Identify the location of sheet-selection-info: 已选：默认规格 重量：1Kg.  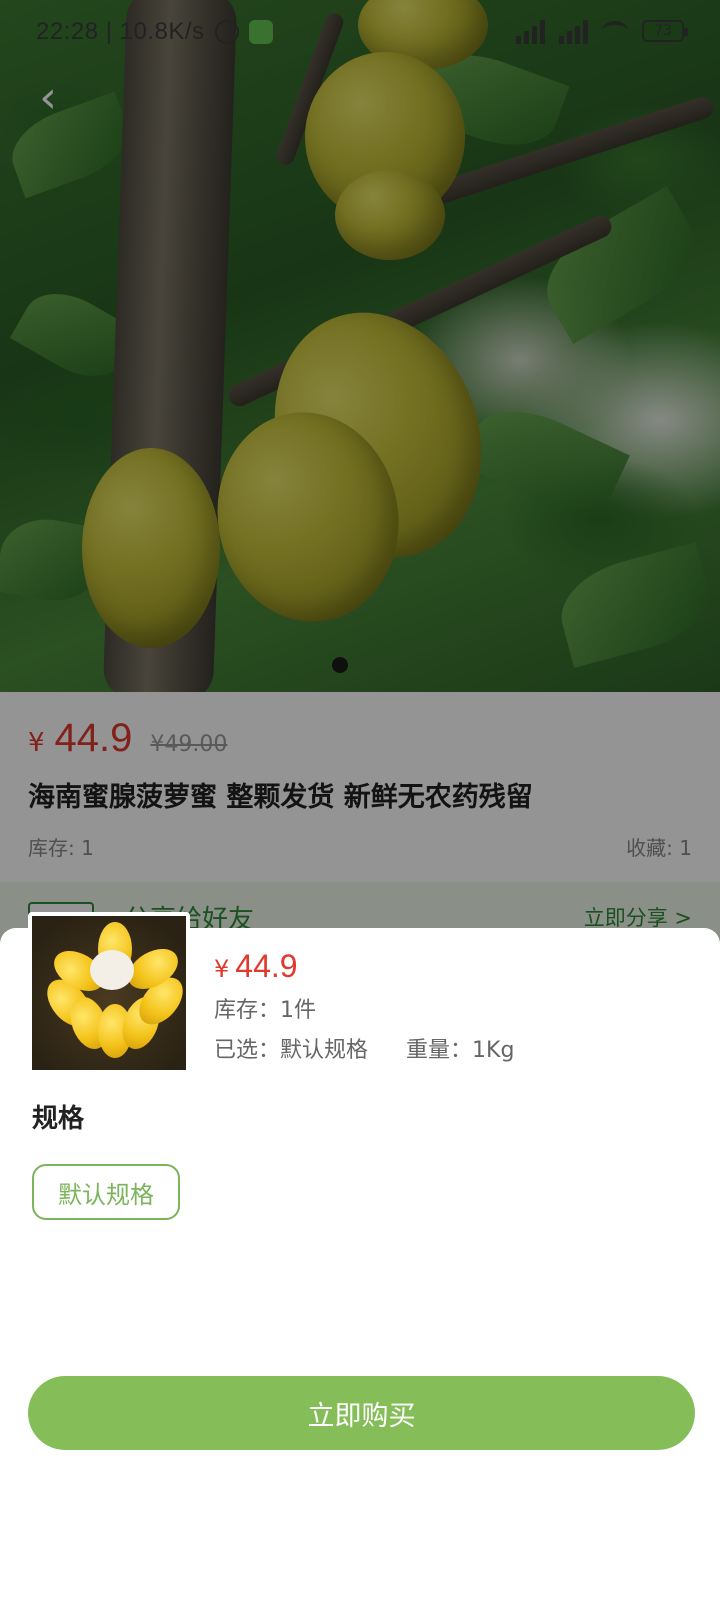
(364, 1048).